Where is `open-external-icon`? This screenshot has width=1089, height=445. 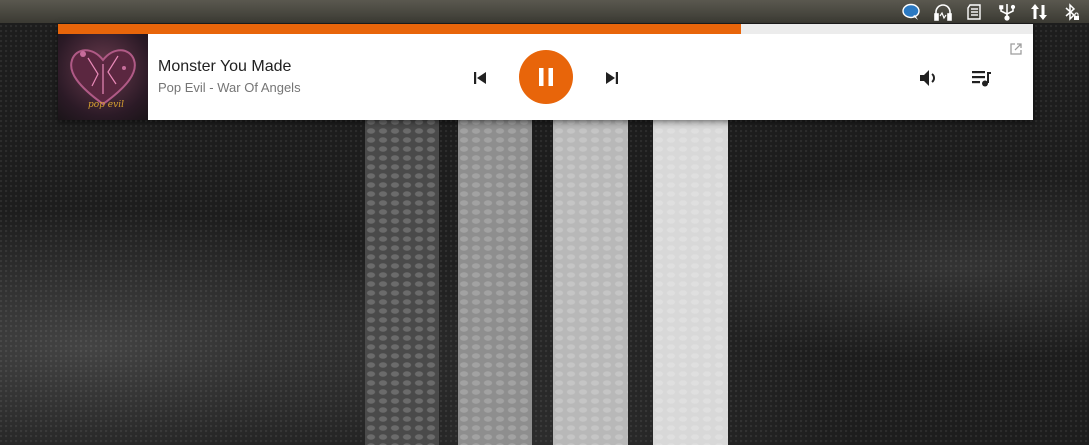 open-external-icon is located at coordinates (1016, 49).